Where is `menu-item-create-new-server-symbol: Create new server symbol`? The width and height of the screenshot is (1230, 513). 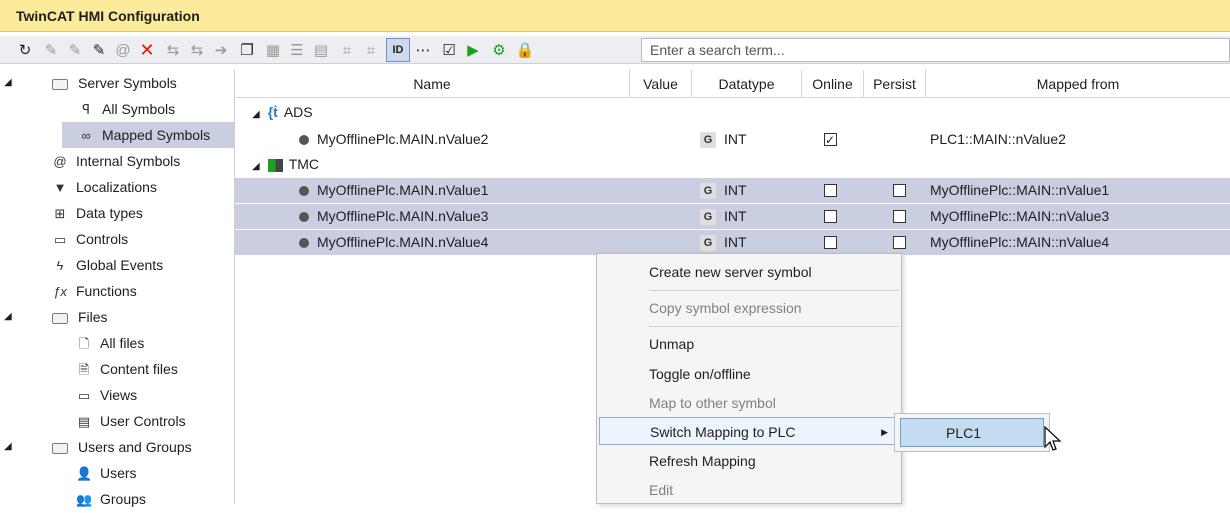 menu-item-create-new-server-symbol: Create new server symbol is located at coordinates (749, 272).